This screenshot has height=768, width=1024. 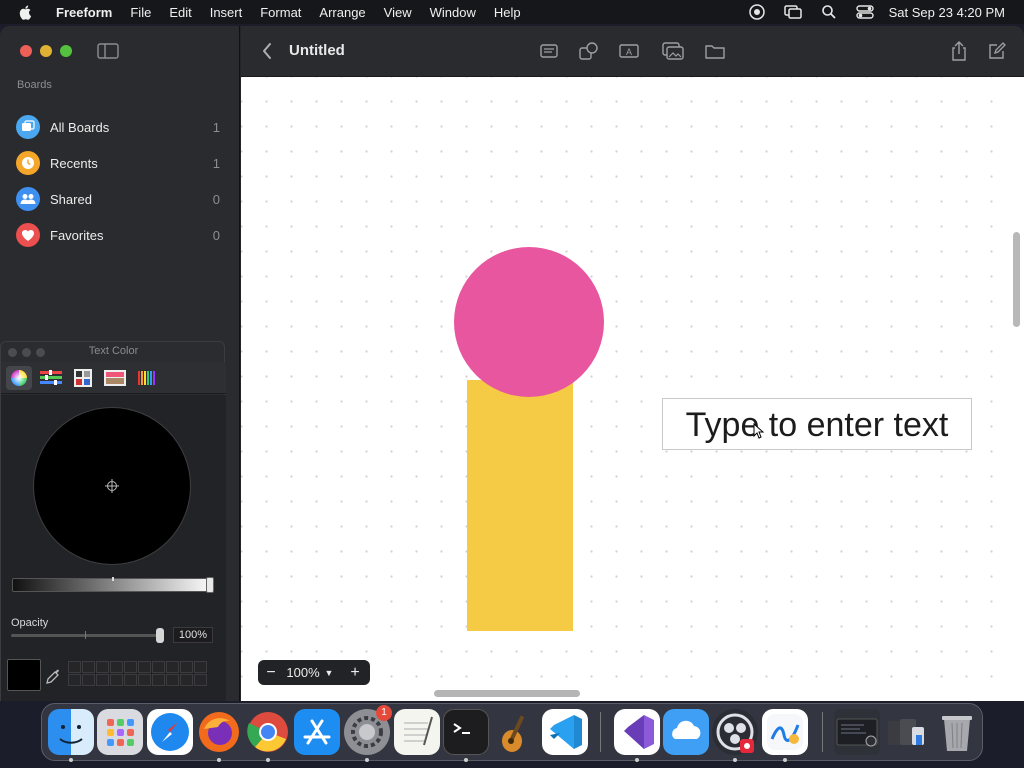 I want to click on text-box-placeholder: Type to enter text, so click(x=817, y=425).